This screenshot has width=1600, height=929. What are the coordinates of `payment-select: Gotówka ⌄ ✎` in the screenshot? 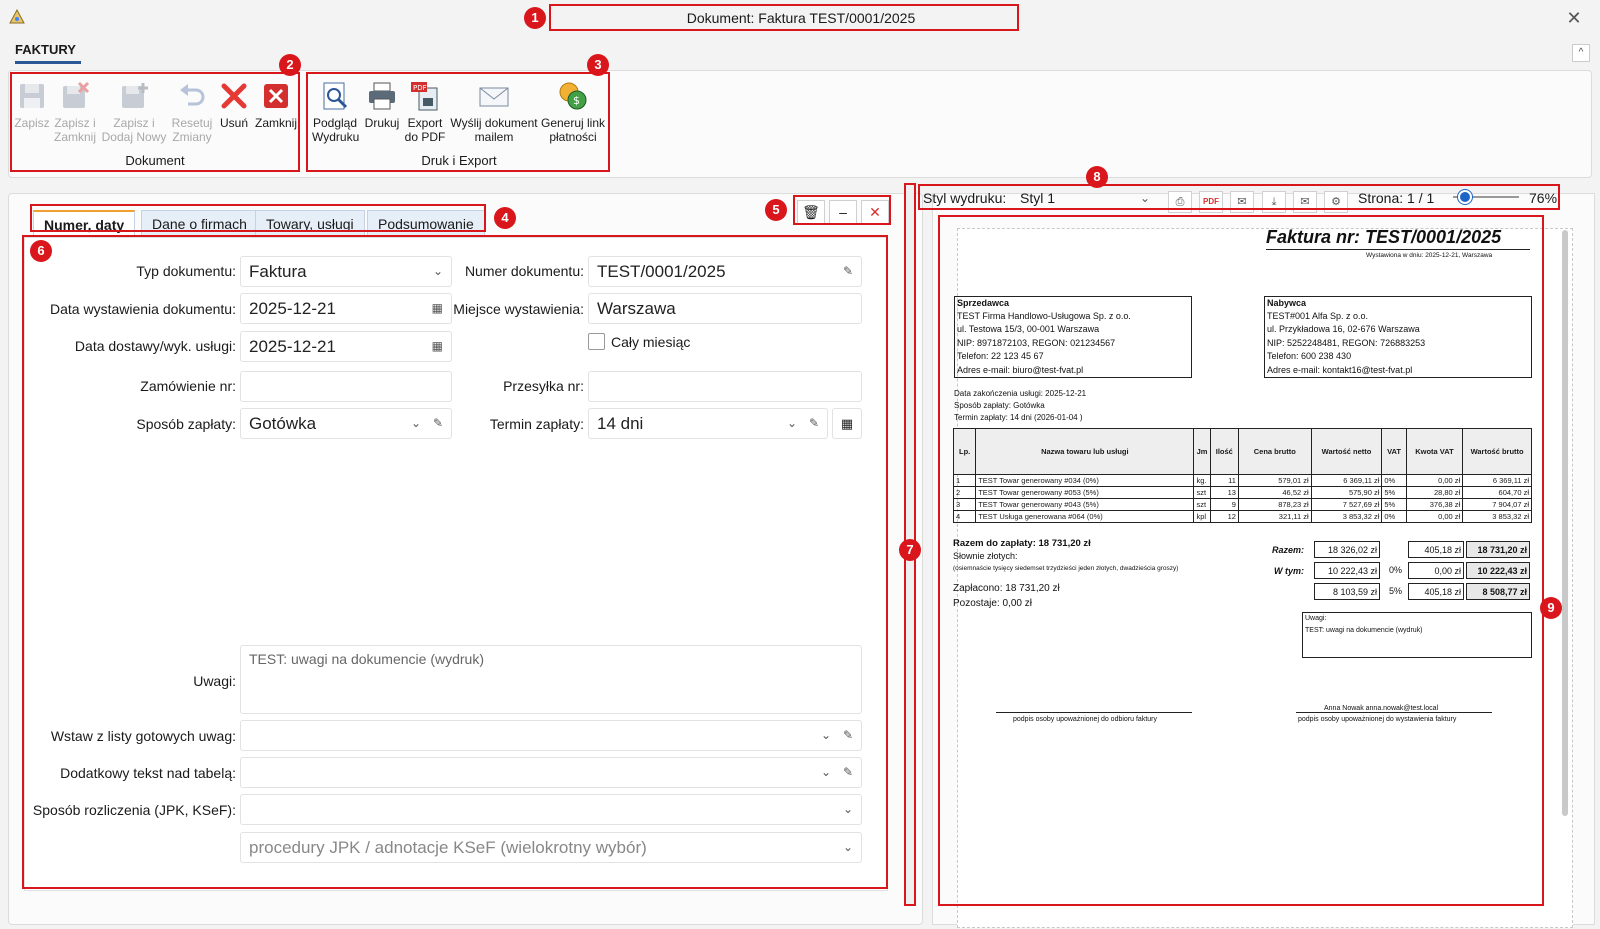 It's located at (346, 423).